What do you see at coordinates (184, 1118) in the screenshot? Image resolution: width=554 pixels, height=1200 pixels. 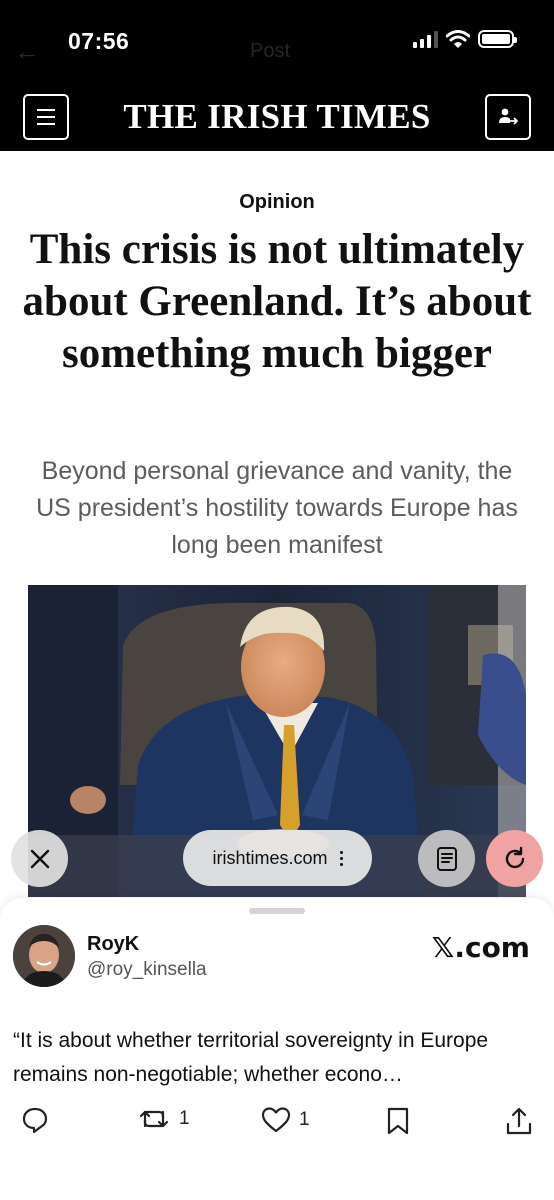 I see `retweet-count: 1` at bounding box center [184, 1118].